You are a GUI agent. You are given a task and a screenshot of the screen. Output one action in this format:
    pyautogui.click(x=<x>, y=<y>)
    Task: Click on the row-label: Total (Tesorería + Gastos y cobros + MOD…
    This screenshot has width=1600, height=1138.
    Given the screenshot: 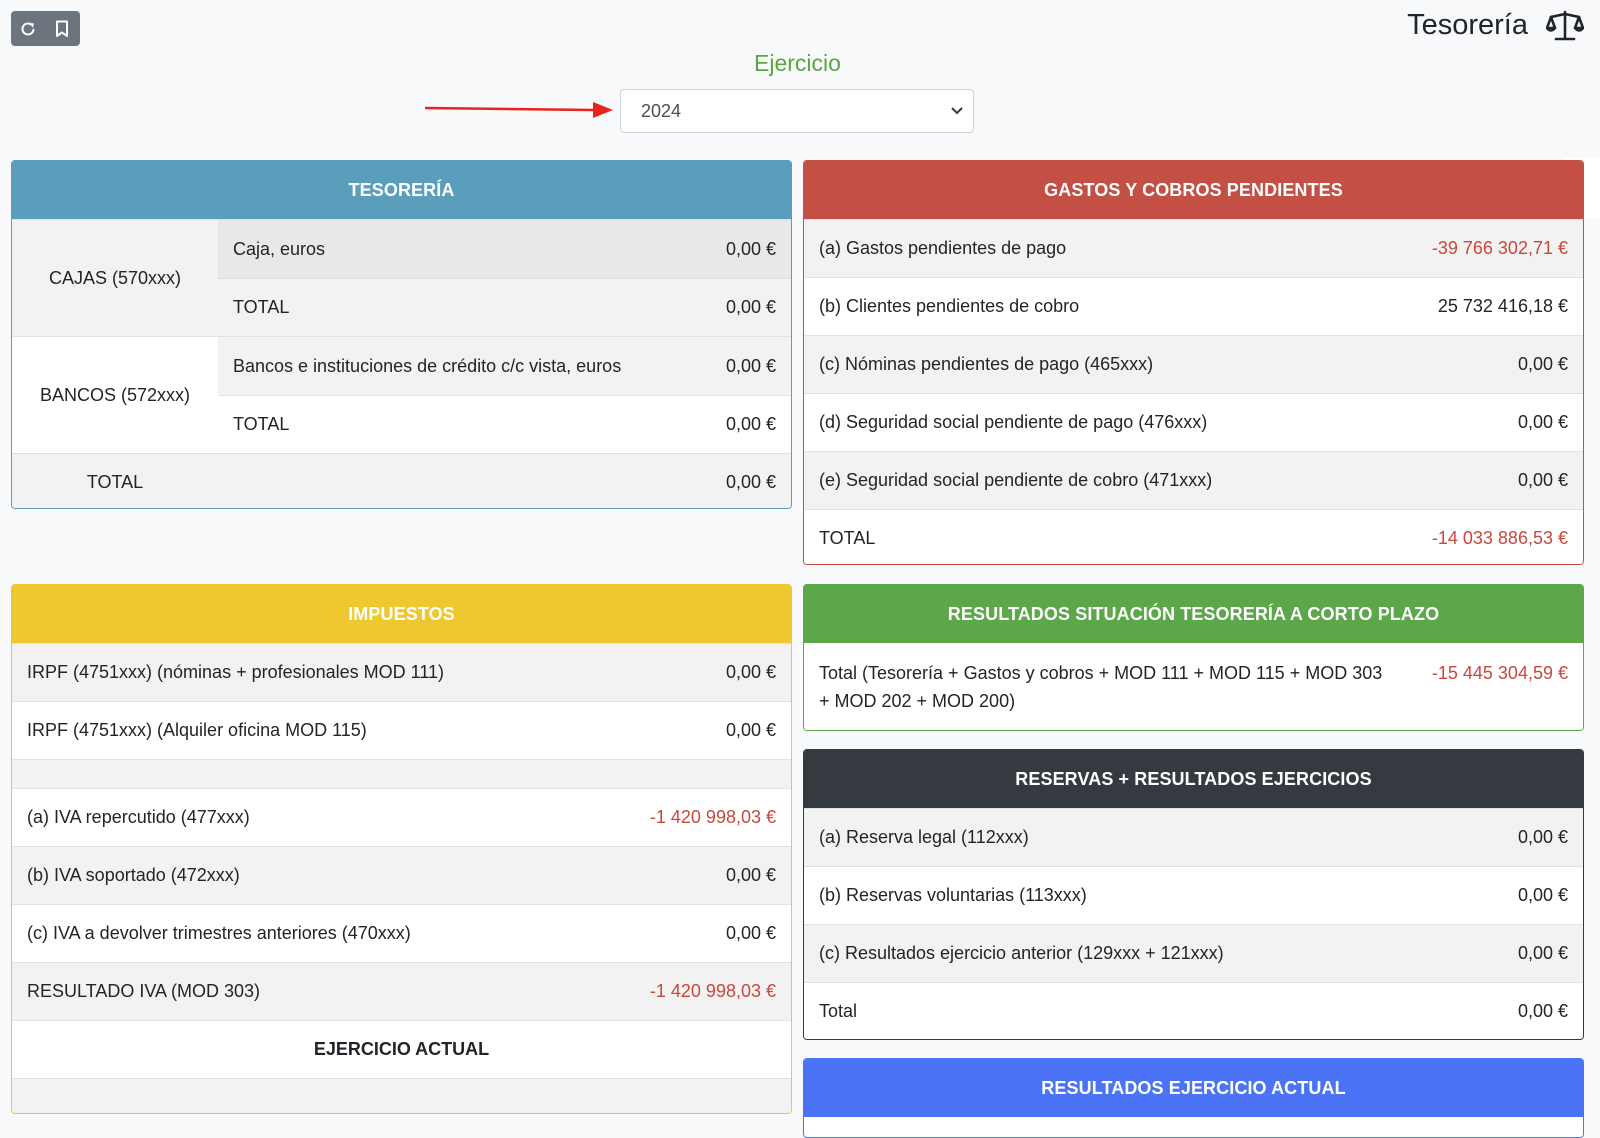 What is the action you would take?
    pyautogui.click(x=1101, y=687)
    